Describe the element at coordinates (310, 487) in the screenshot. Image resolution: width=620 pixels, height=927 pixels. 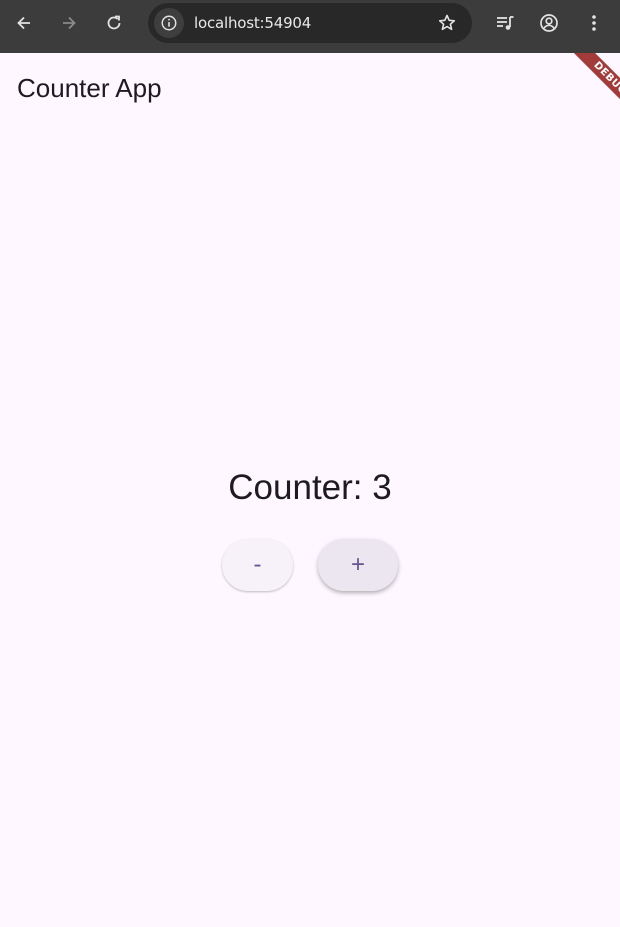
I see `counter-display: Counter: 3` at that location.